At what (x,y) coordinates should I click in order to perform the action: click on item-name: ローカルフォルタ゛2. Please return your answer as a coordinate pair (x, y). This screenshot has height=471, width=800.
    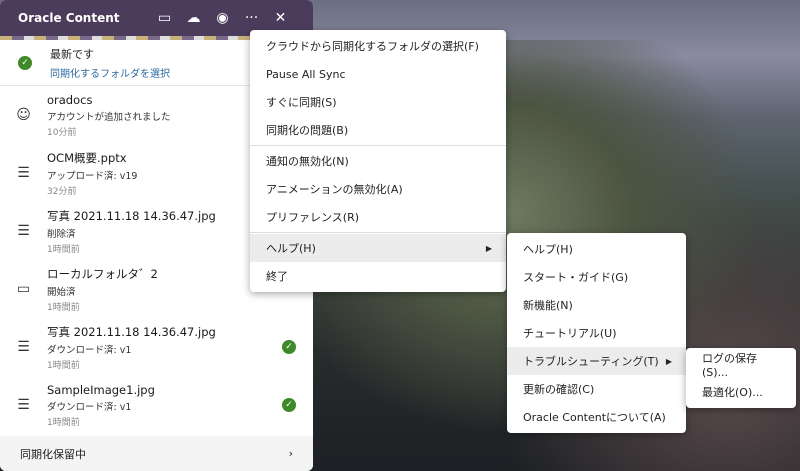
    Looking at the image, I should click on (102, 273).